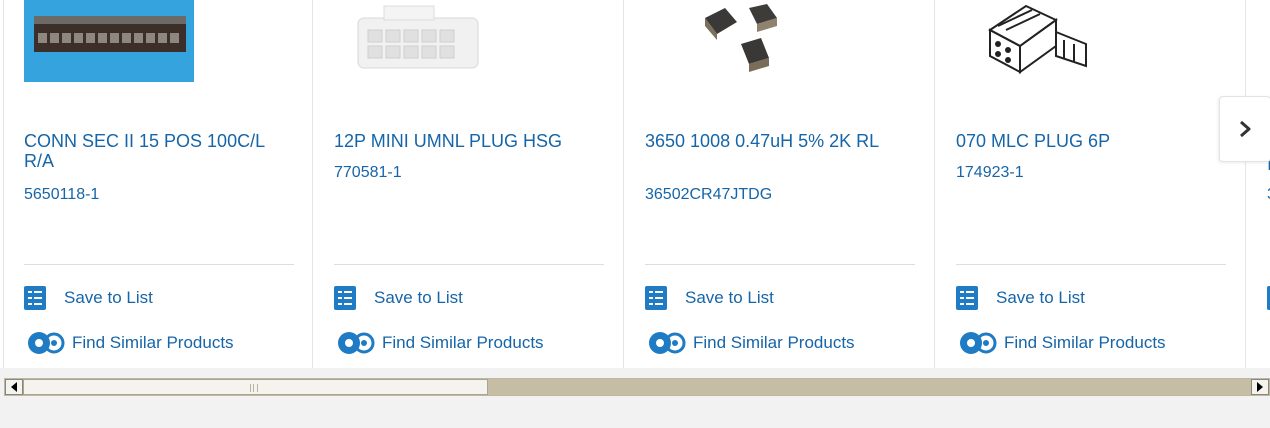  I want to click on chevron-right-icon, so click(1245, 129).